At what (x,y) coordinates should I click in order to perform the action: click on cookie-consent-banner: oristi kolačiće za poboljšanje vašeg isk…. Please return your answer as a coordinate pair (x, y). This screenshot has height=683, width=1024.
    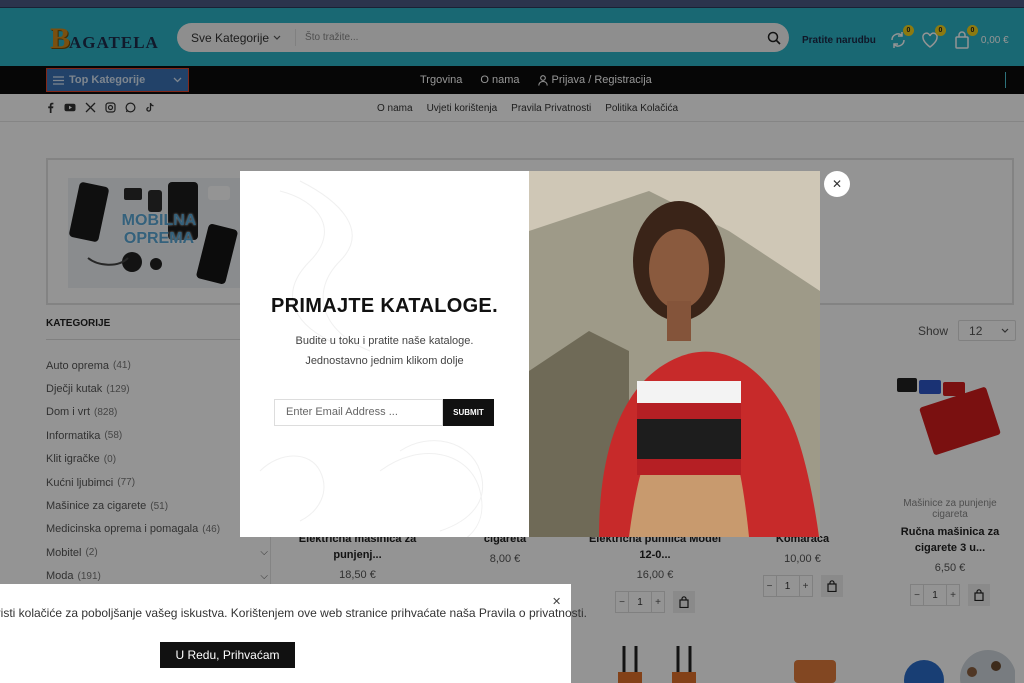
    Looking at the image, I should click on (293, 633).